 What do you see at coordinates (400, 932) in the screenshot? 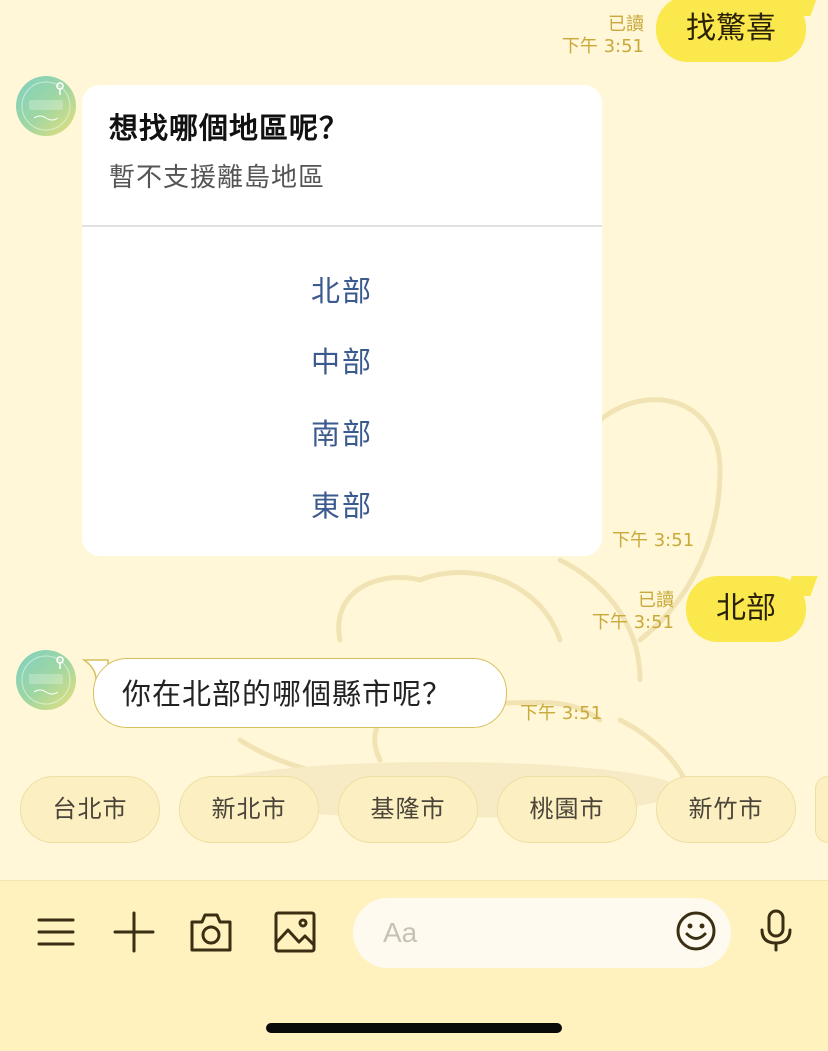
I see `message-input-placeholder: Aa` at bounding box center [400, 932].